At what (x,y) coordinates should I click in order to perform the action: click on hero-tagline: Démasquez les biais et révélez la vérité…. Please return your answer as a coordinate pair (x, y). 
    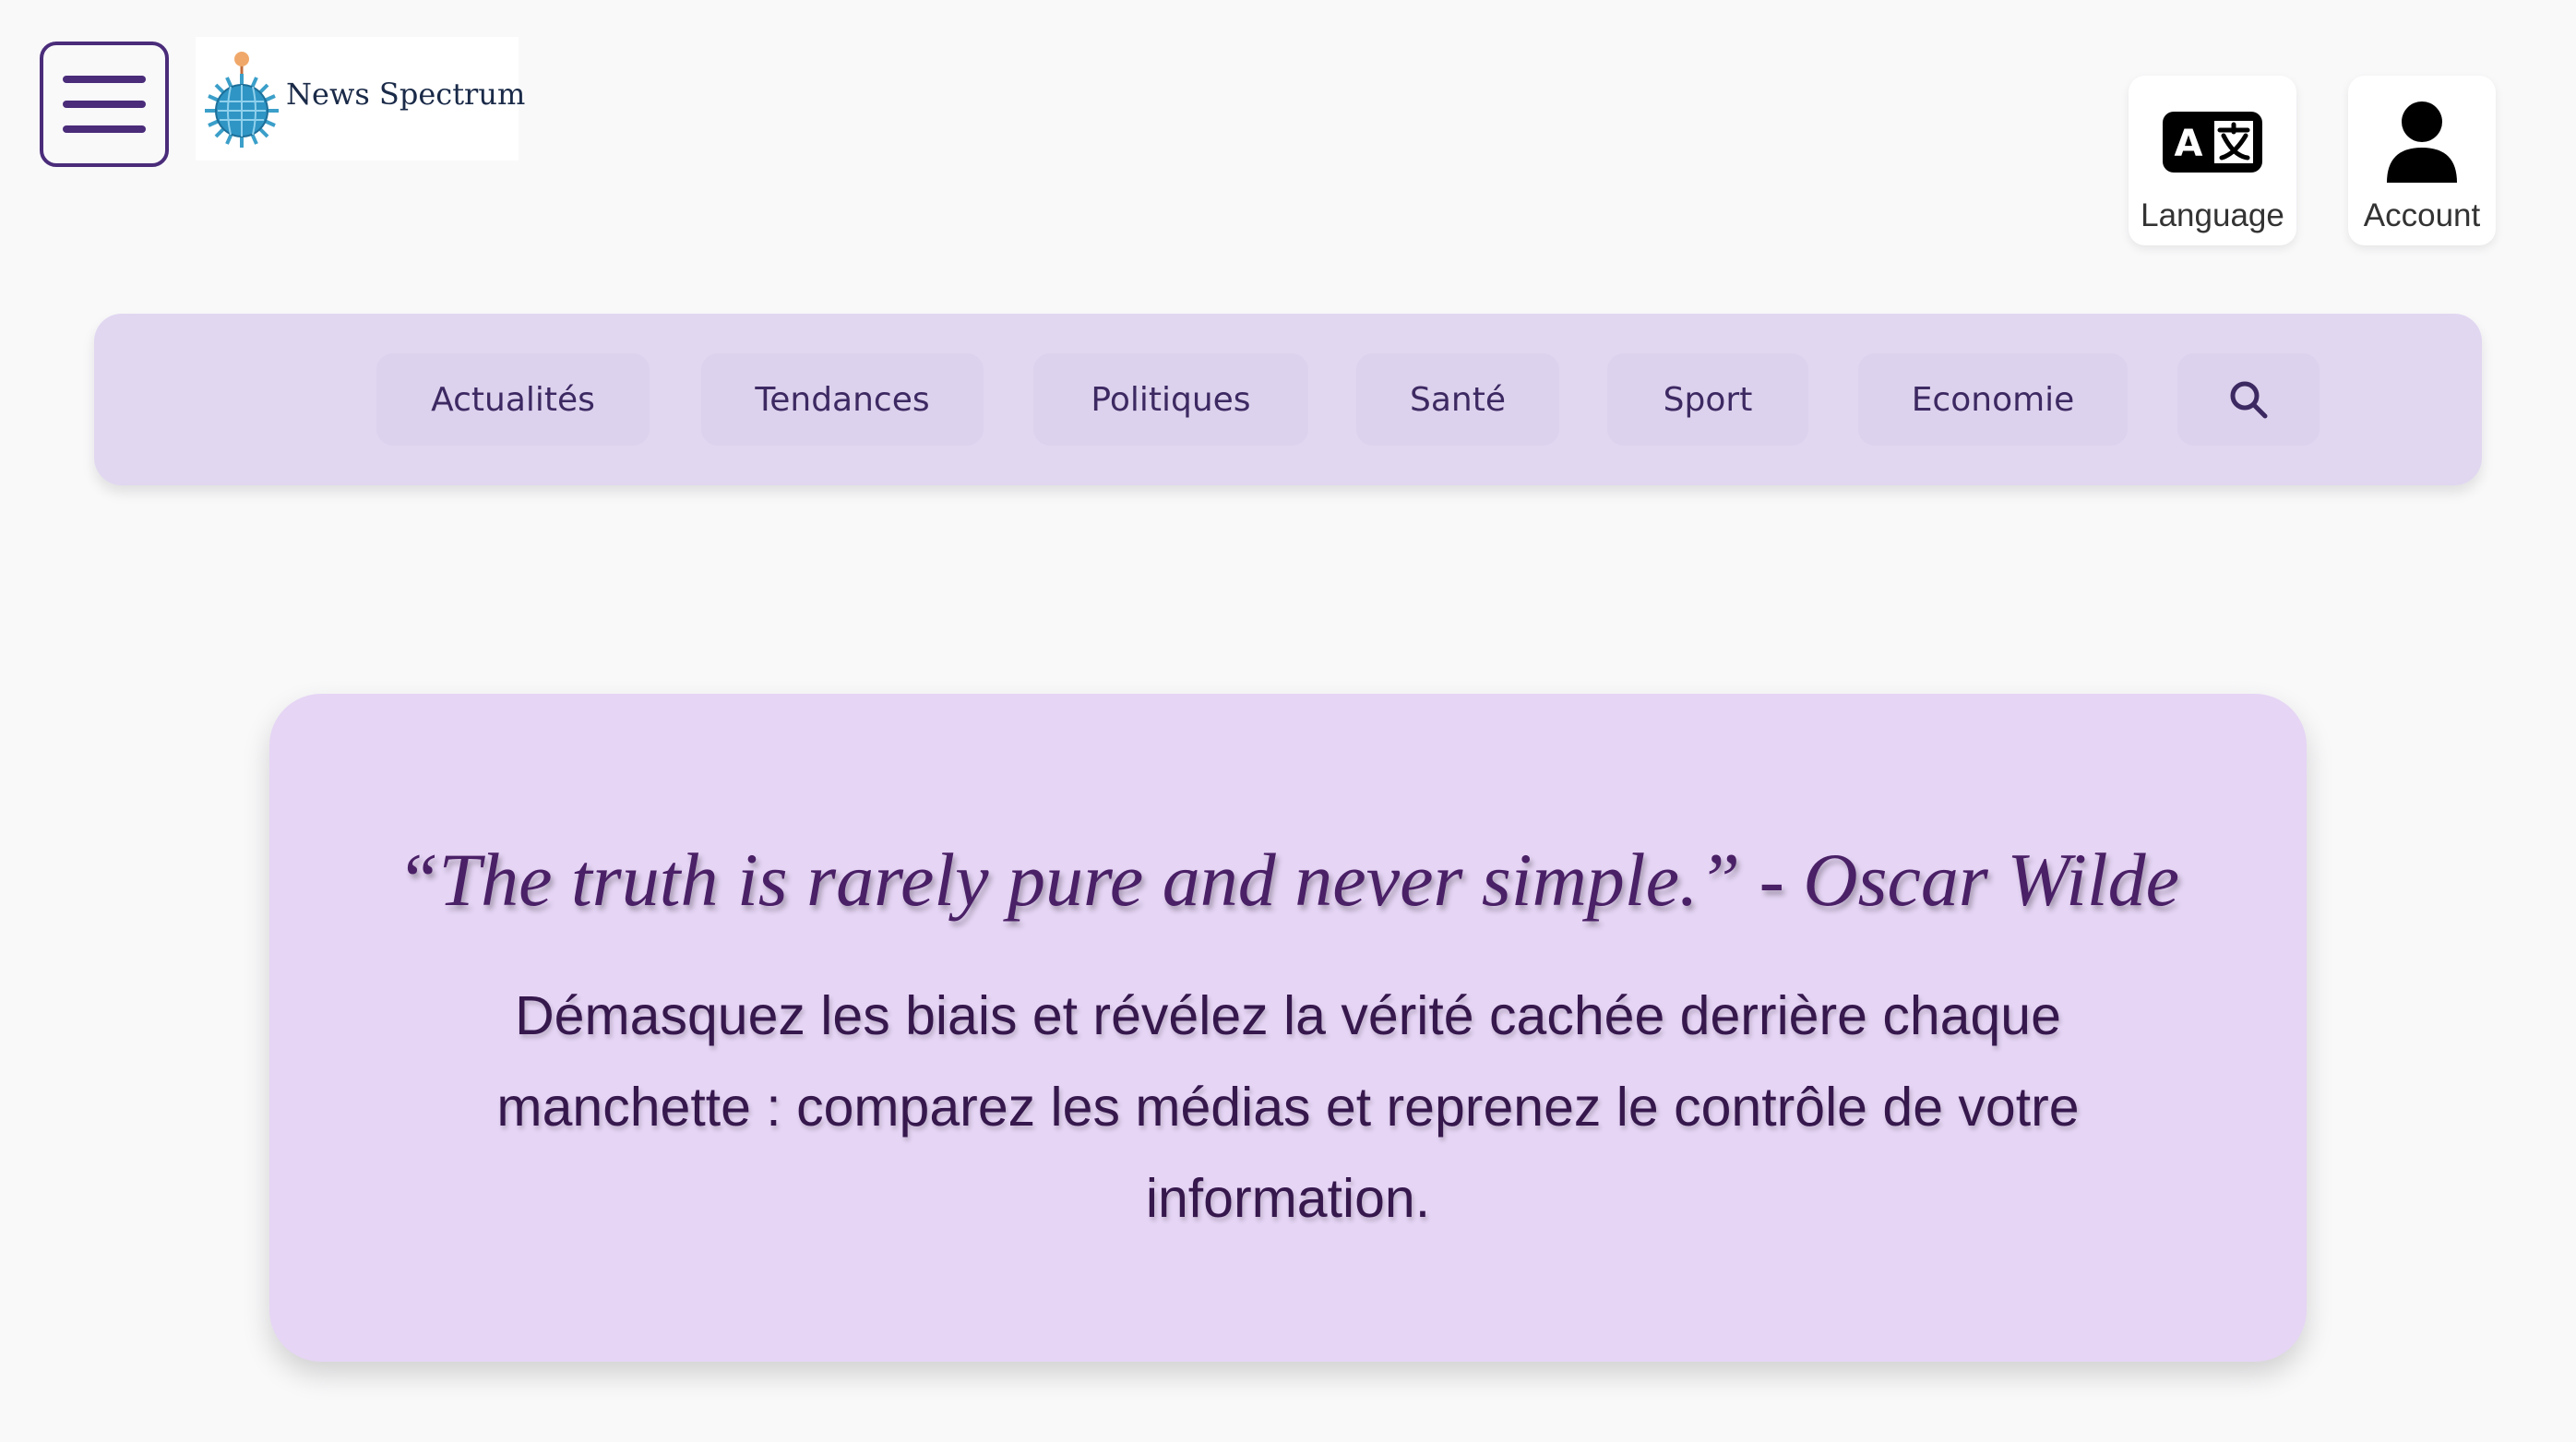
    Looking at the image, I should click on (1288, 1107).